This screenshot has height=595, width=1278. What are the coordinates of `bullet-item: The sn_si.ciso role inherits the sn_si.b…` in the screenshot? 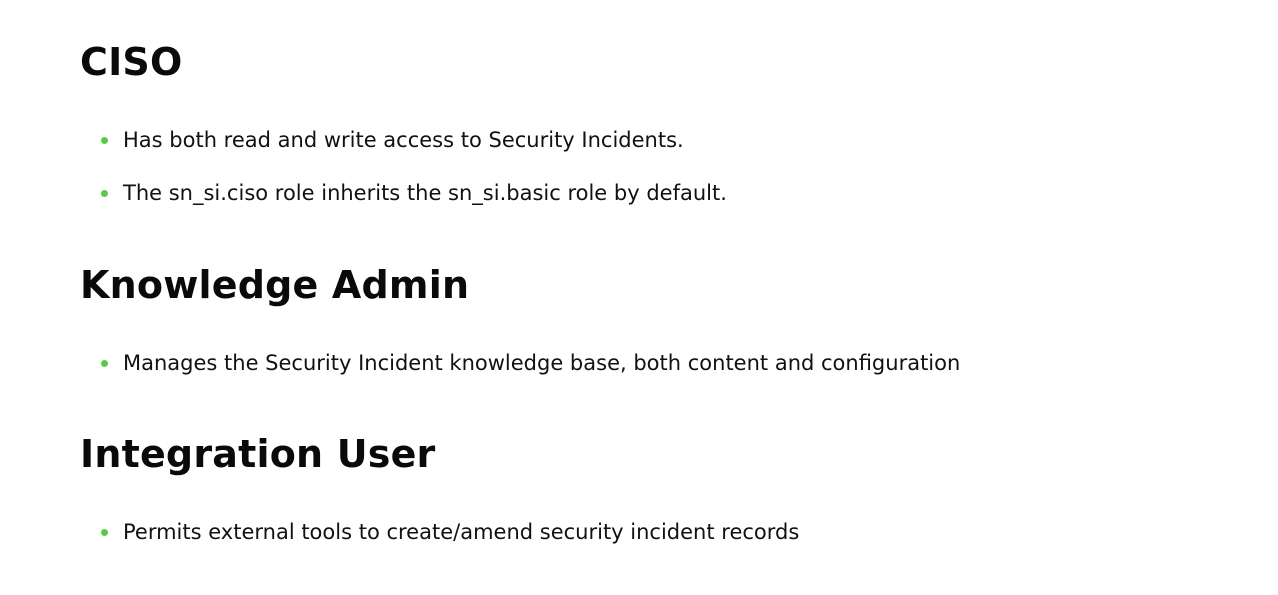 It's located at (403, 193).